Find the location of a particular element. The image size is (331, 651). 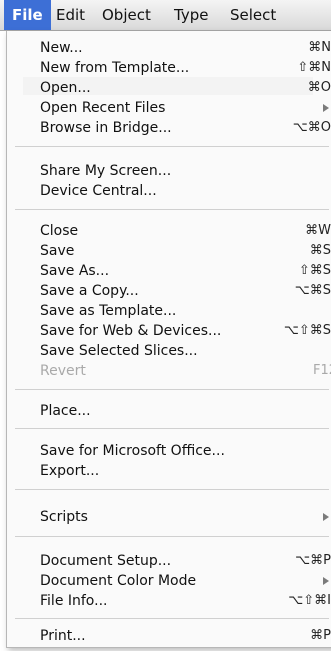

menu-bar: File Edit Object Type Select is located at coordinates (165, 15).